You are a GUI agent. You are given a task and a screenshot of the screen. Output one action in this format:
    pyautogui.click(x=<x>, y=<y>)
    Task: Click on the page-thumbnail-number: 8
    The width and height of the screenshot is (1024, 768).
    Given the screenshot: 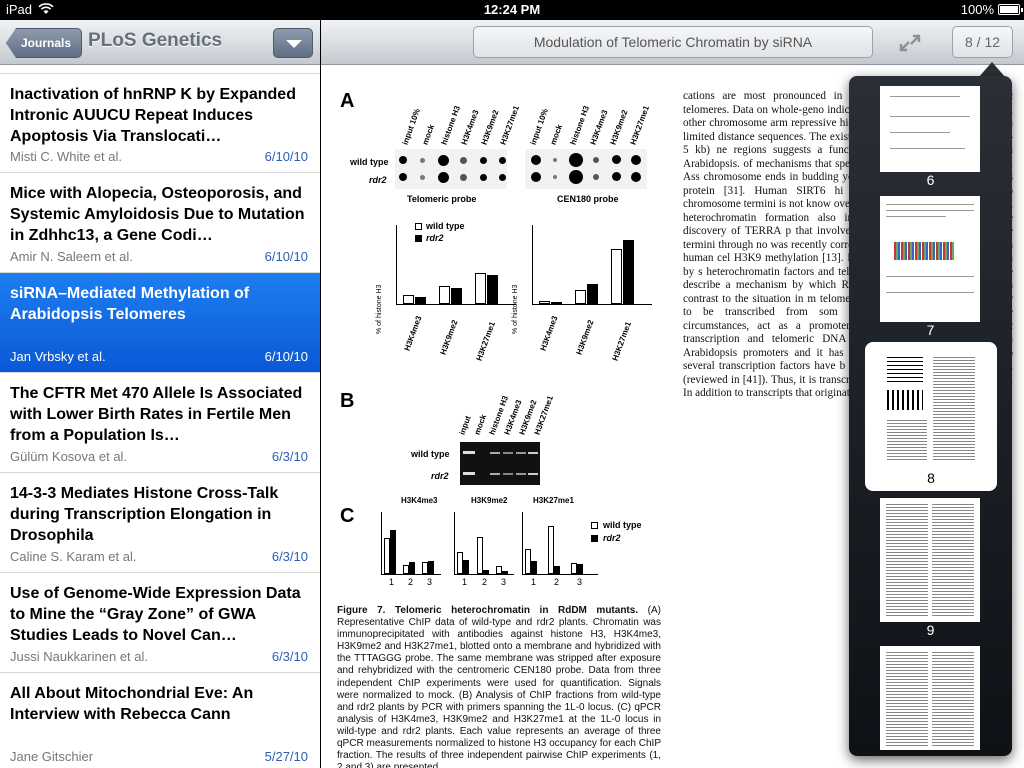 What is the action you would take?
    pyautogui.click(x=931, y=478)
    